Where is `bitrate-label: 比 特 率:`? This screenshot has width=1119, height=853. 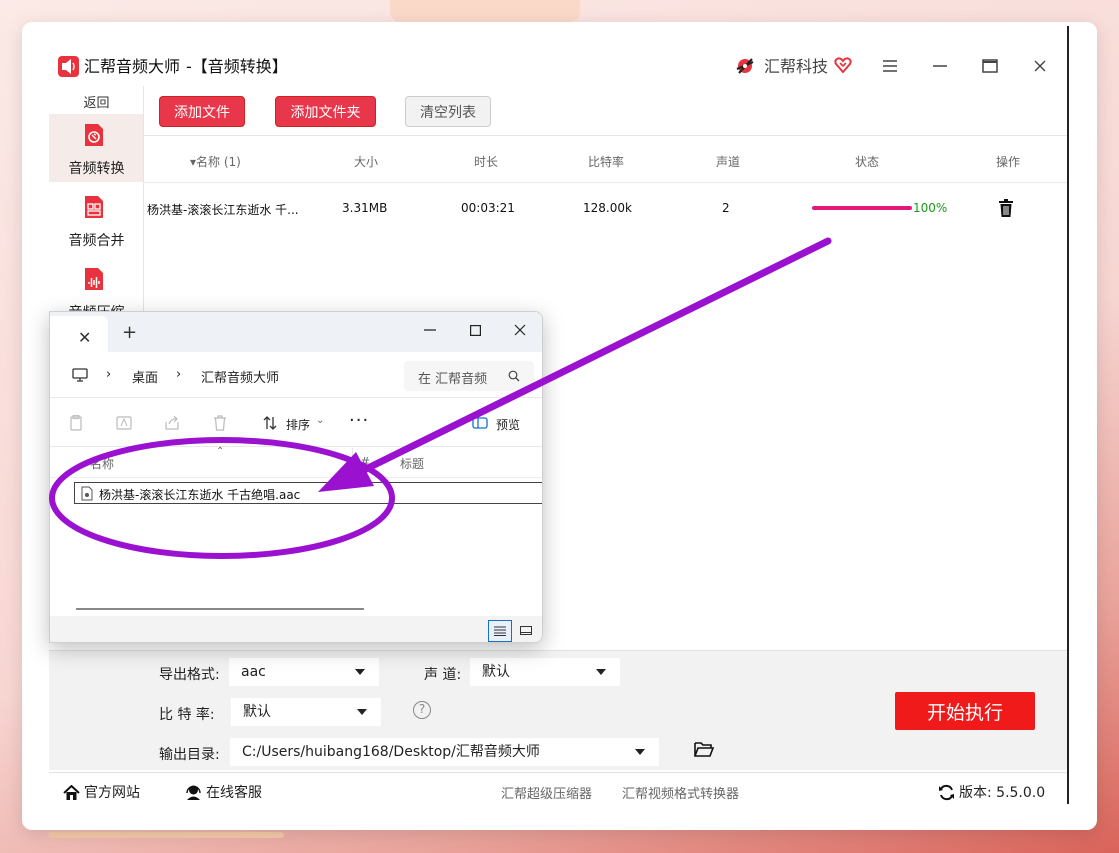
bitrate-label: 比 特 率: is located at coordinates (187, 715).